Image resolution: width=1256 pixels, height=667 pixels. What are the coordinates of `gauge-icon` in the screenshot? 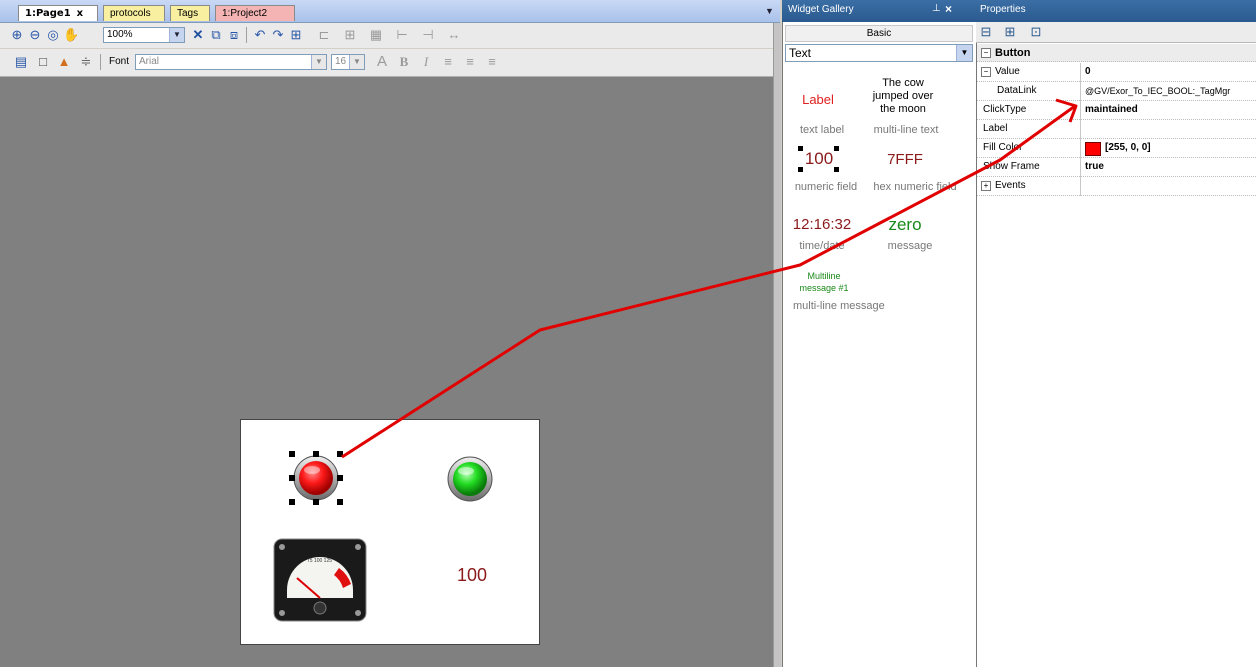 It's located at (320, 580).